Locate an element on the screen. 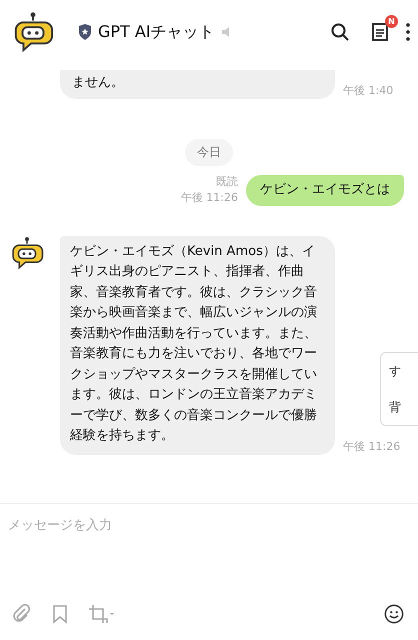 The image size is (418, 640). sent-message: ケビン・エイモズとは is located at coordinates (325, 190).